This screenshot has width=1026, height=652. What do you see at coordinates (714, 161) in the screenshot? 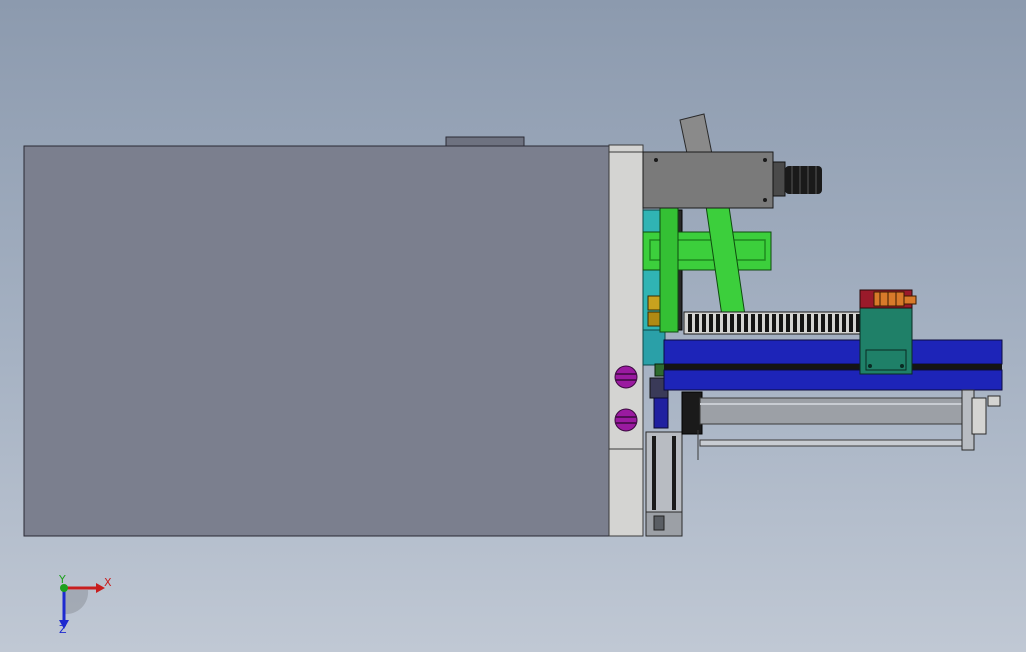
I see `spindle-motor` at bounding box center [714, 161].